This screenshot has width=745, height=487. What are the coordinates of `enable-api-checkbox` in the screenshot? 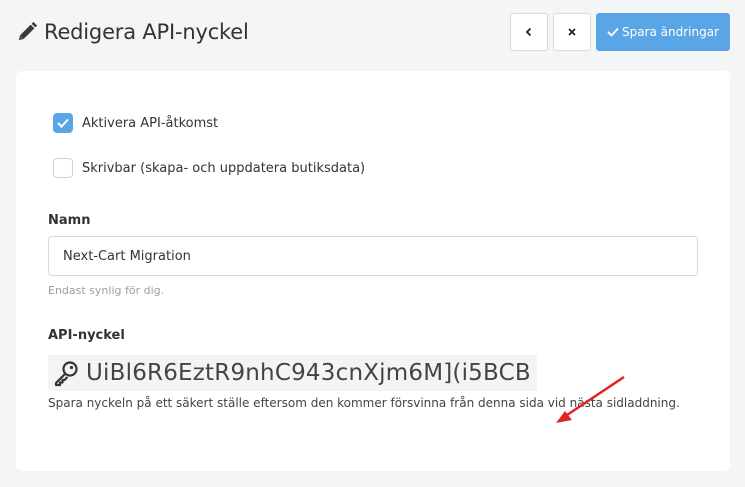 It's located at (63, 123).